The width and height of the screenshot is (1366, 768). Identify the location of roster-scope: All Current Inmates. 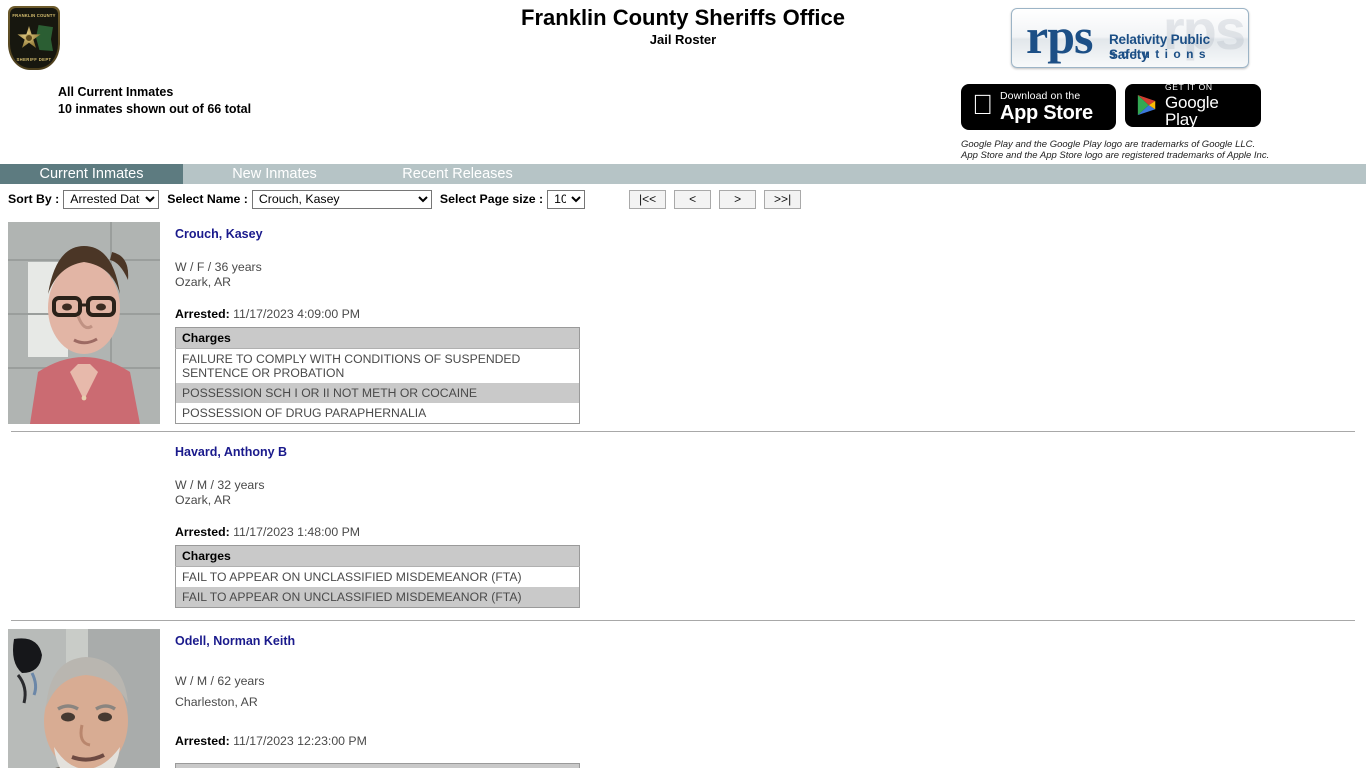
(116, 92).